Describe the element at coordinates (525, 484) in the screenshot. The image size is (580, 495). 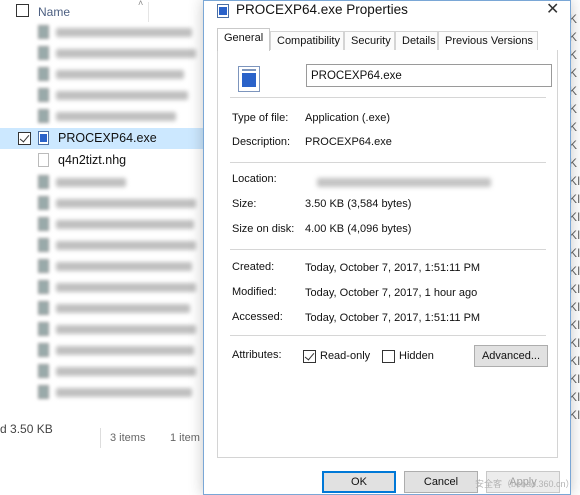
I see `watermark-text: 安全客（bobao.360.cn）` at that location.